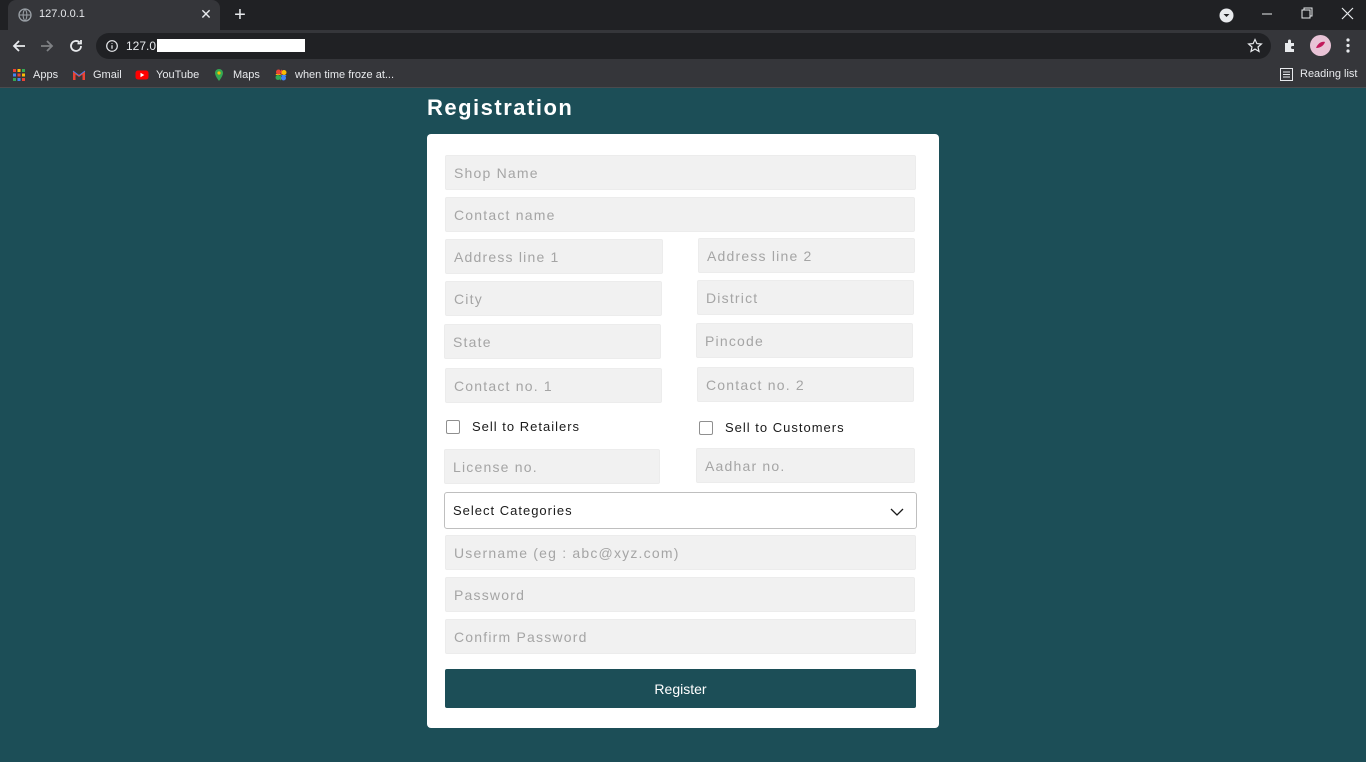  What do you see at coordinates (526, 426) in the screenshot?
I see `sell-to-retailers-label: Sell to Retailers` at bounding box center [526, 426].